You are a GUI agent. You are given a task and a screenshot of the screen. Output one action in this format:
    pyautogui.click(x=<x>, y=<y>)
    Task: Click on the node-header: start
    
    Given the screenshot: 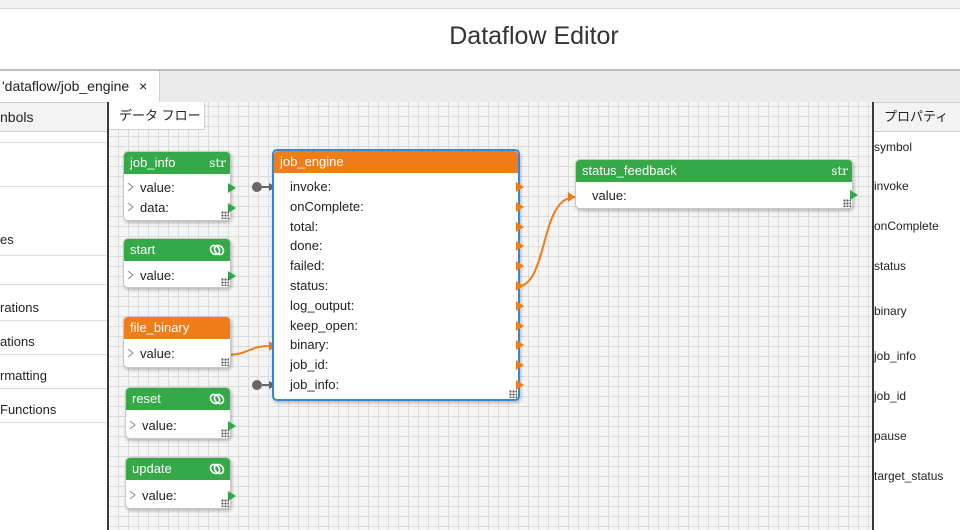 What is the action you would take?
    pyautogui.click(x=177, y=250)
    